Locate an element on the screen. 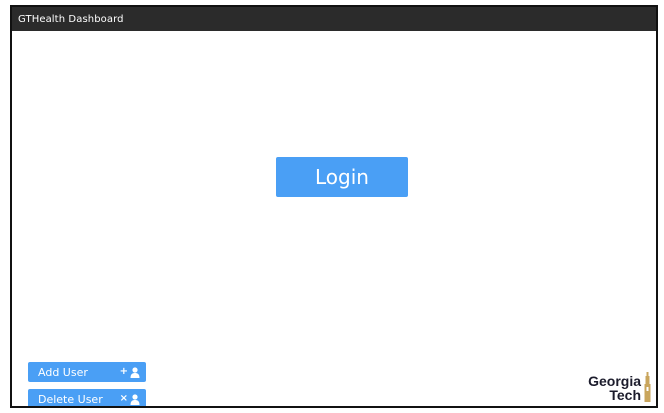 The height and width of the screenshot is (413, 664). add-user-icons: + is located at coordinates (130, 372).